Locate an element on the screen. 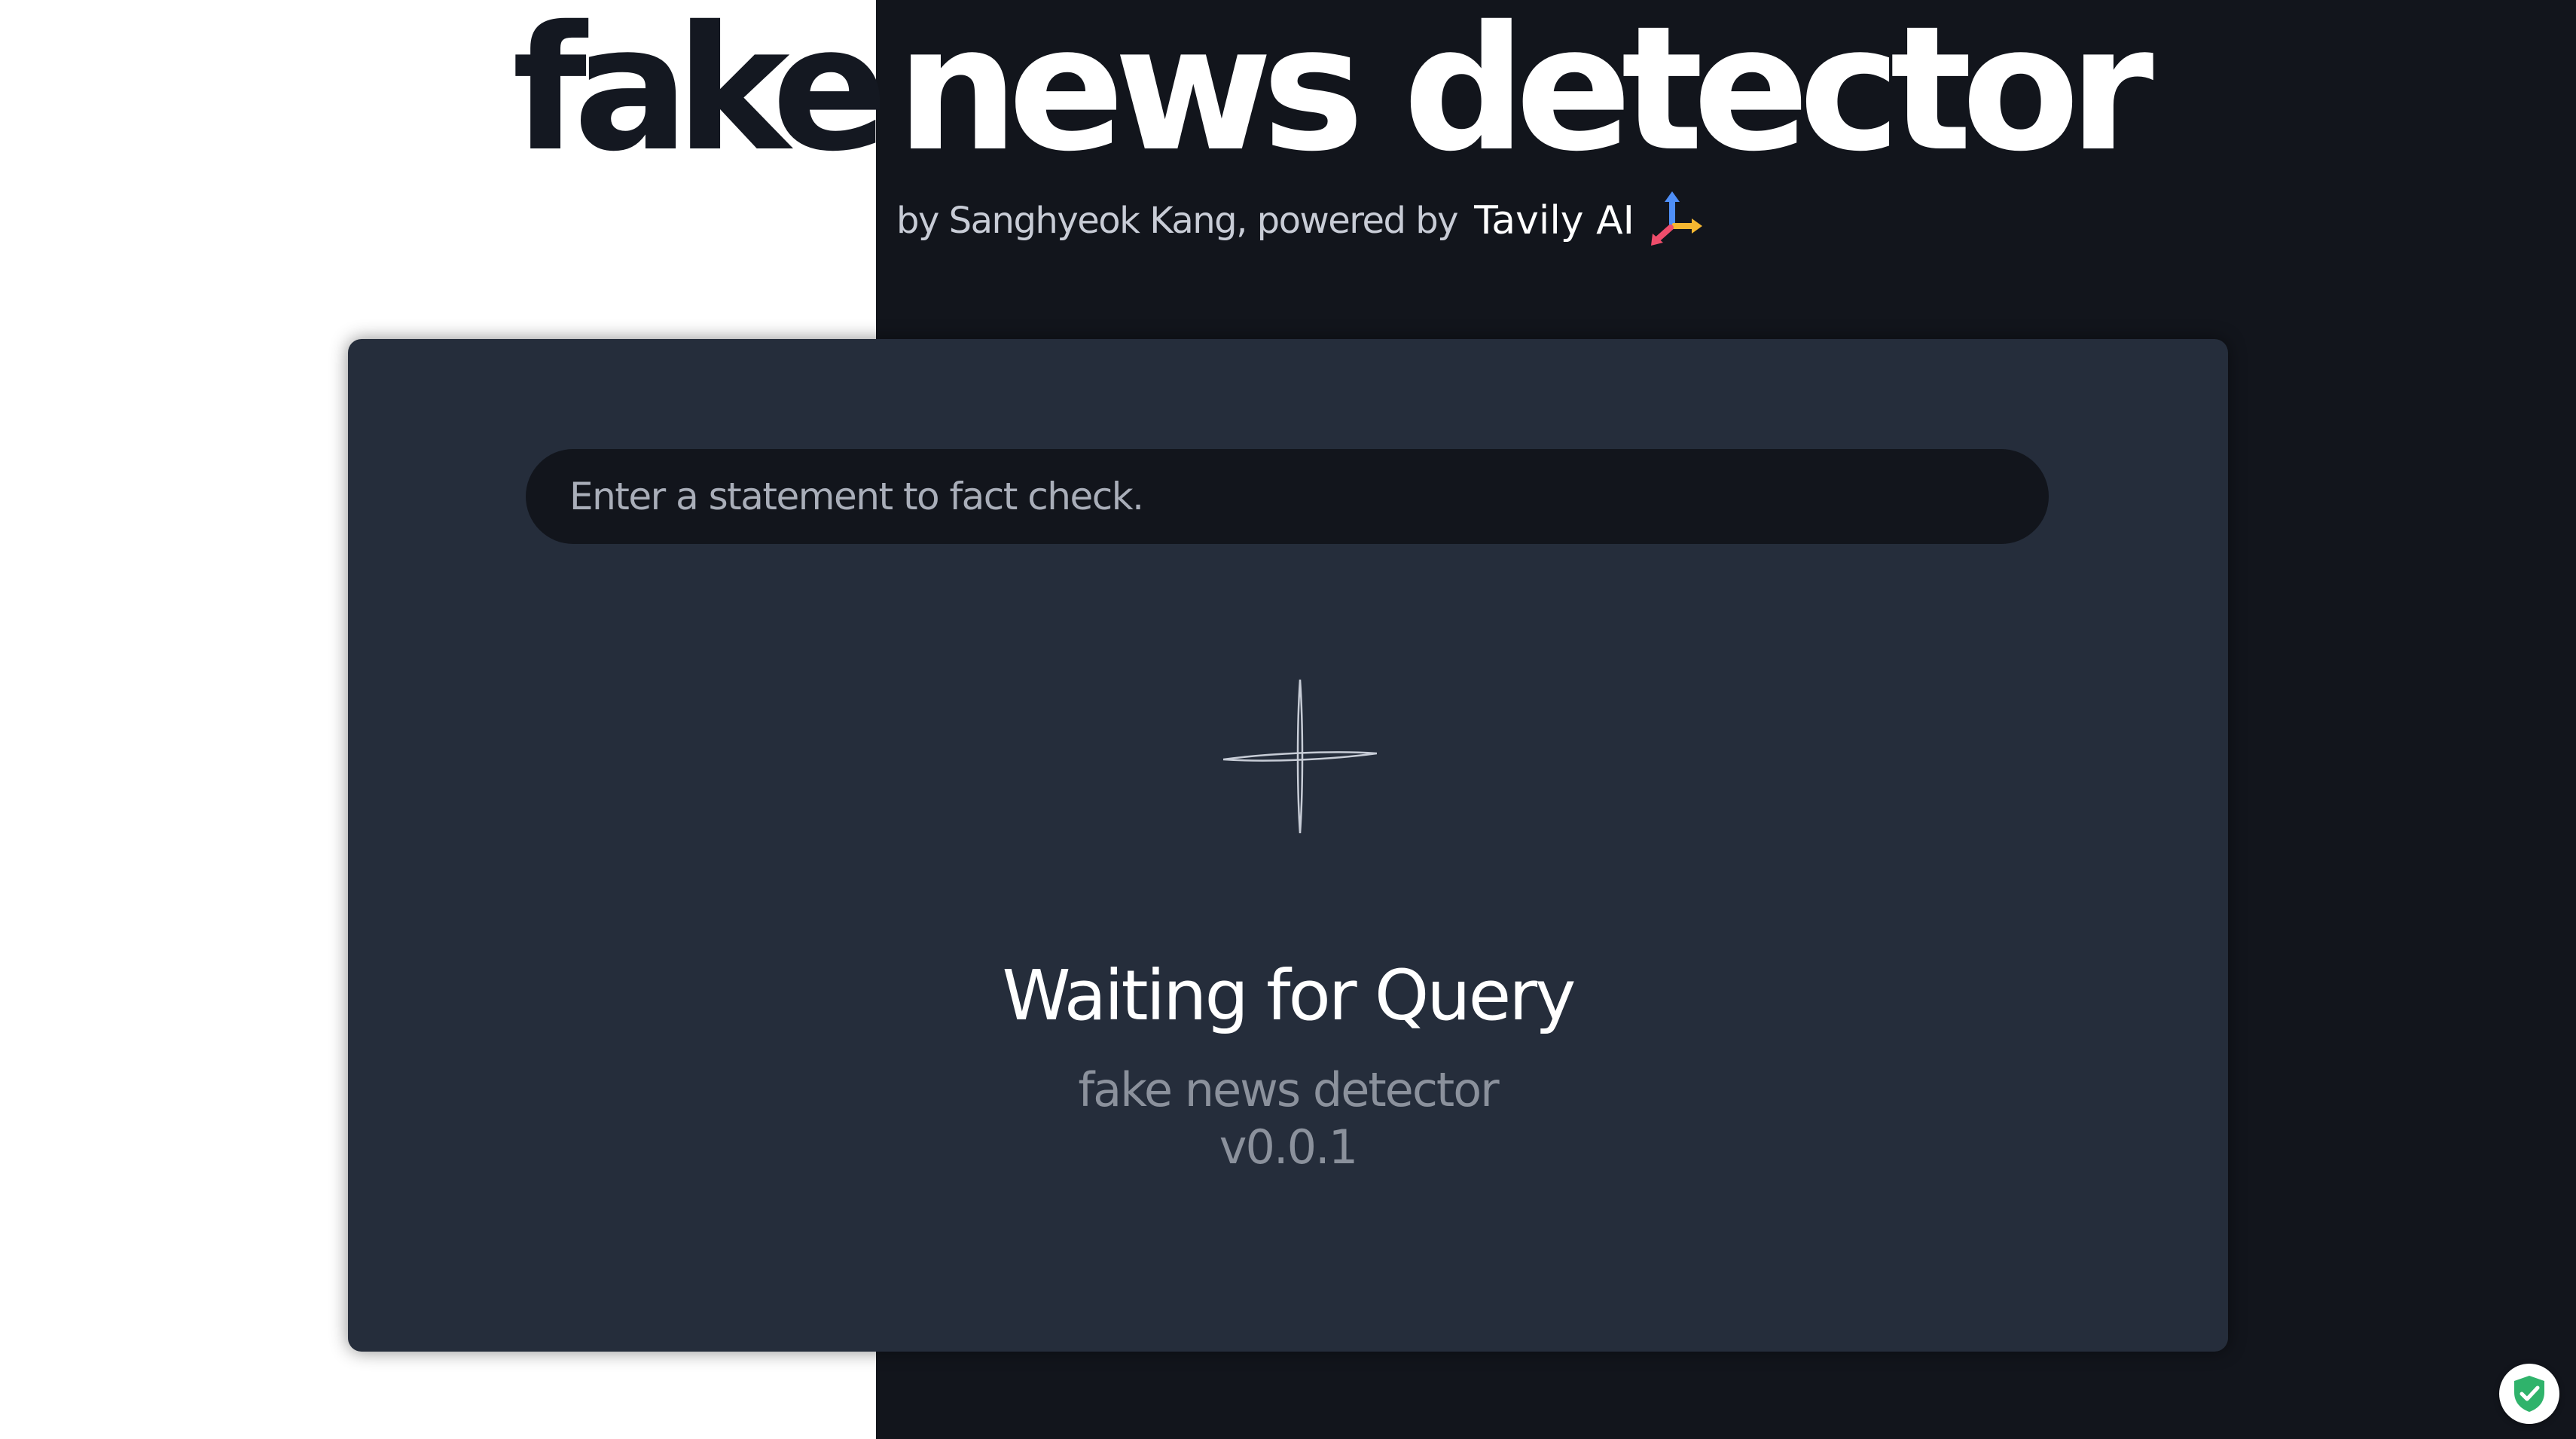 Image resolution: width=2576 pixels, height=1439 pixels. tavily-logo-icon is located at coordinates (1676, 218).